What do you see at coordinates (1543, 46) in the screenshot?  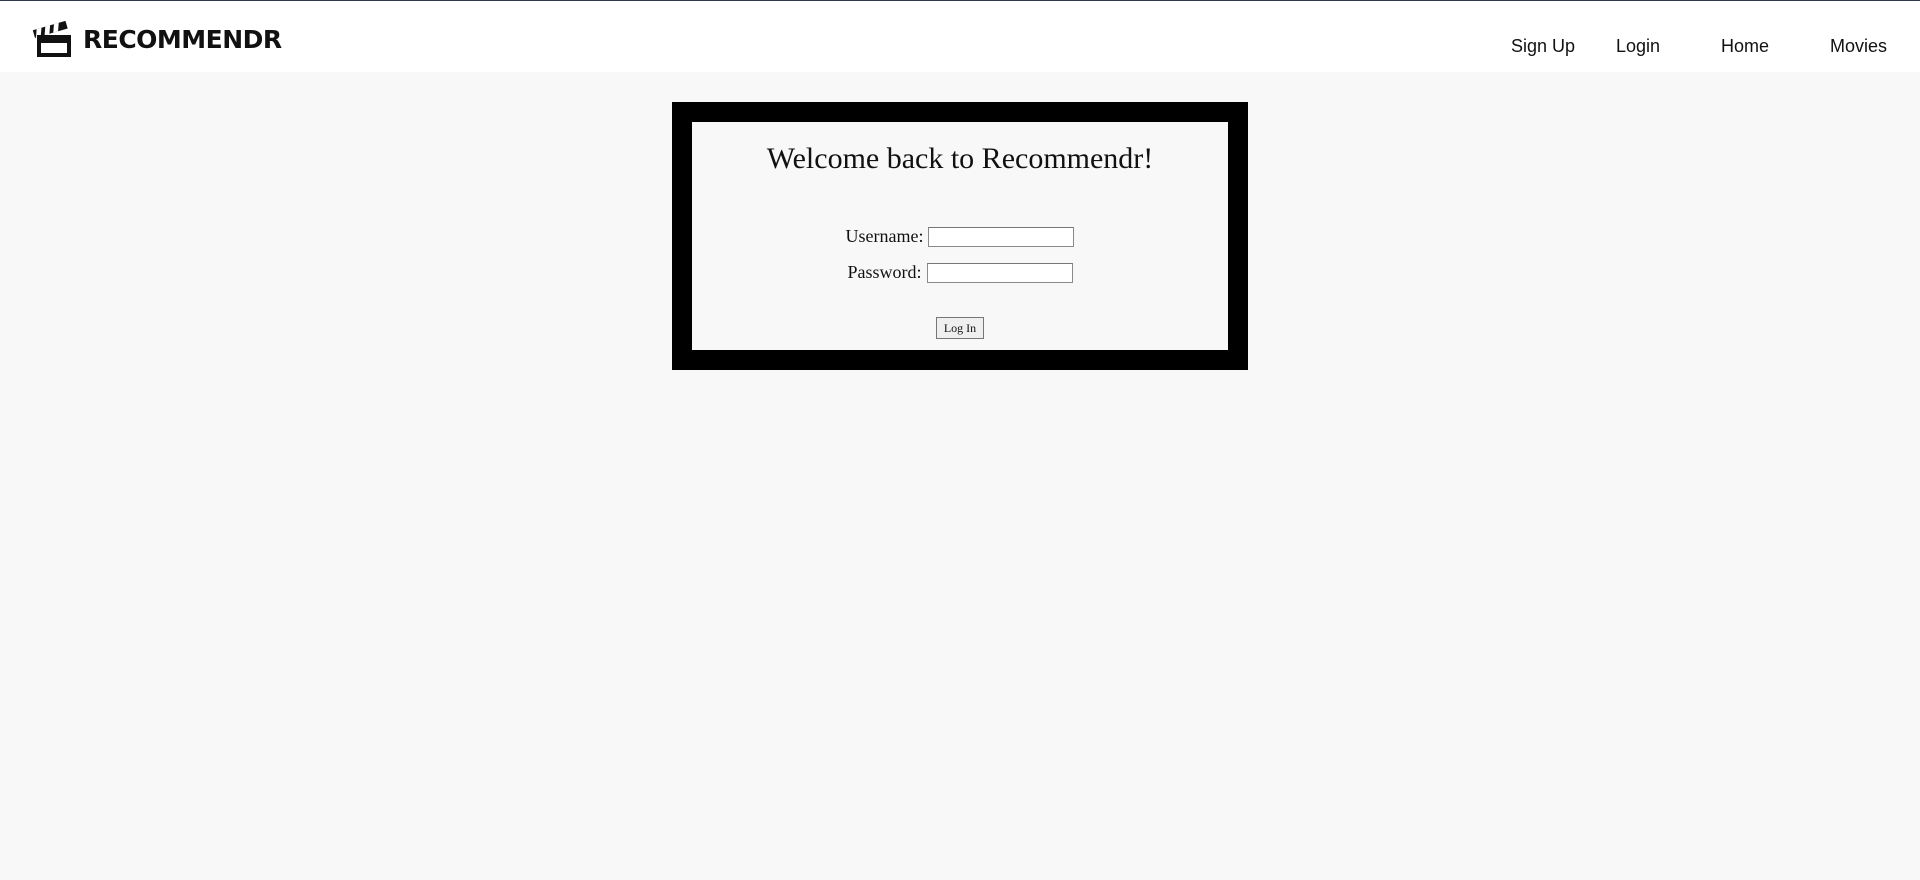 I see `nav-signup-link: Sign Up` at bounding box center [1543, 46].